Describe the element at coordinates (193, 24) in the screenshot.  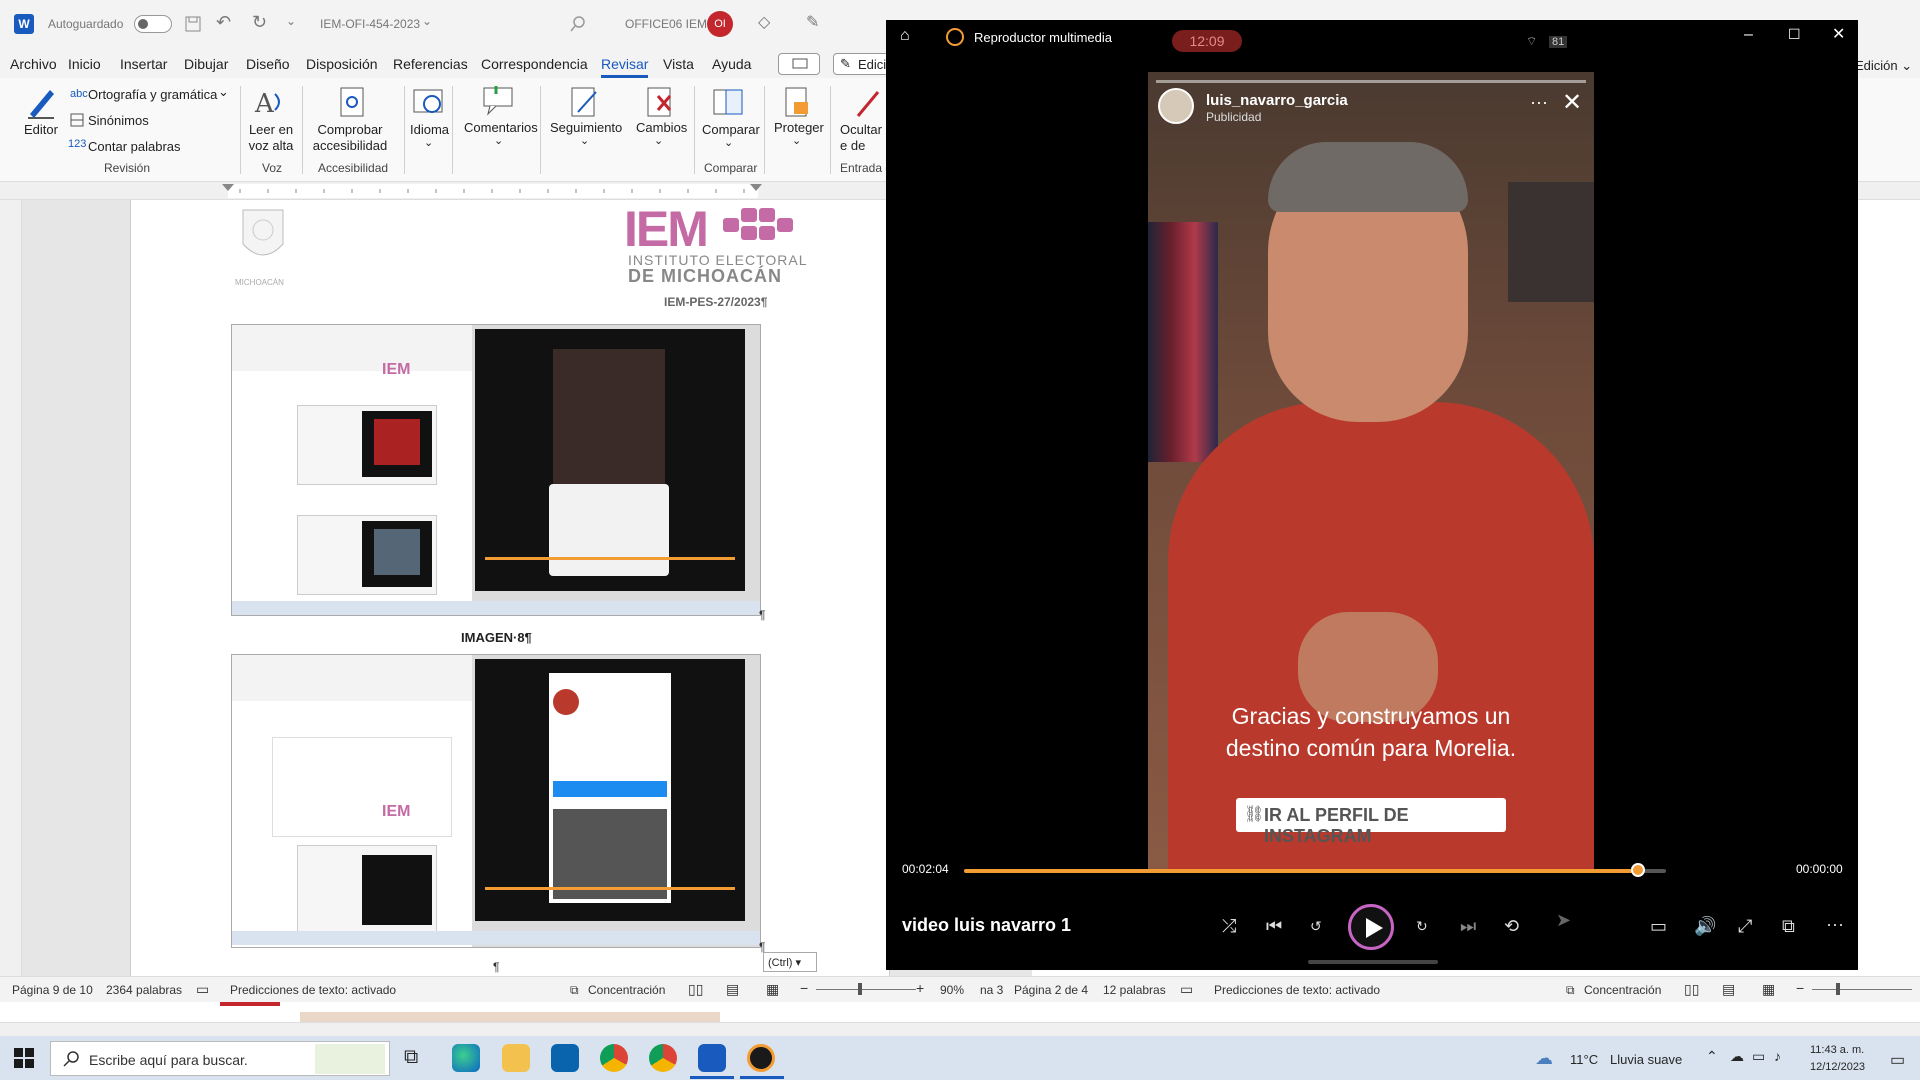
I see `save-icon` at that location.